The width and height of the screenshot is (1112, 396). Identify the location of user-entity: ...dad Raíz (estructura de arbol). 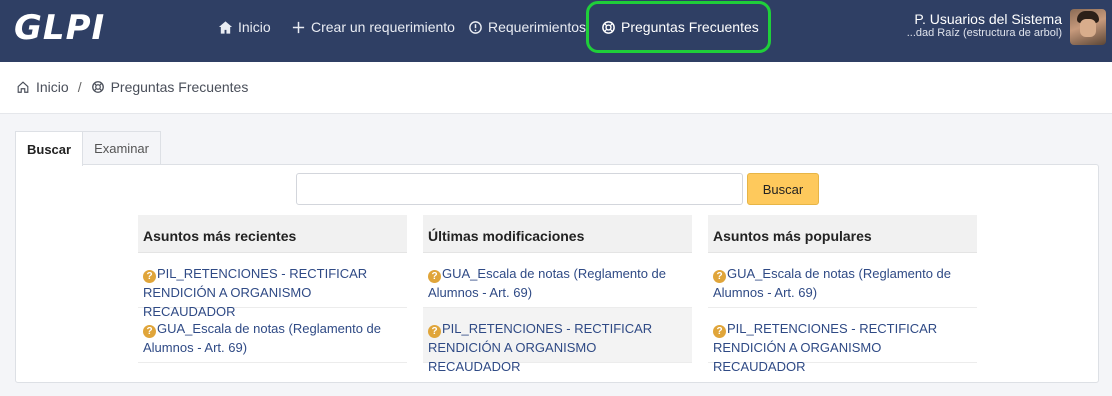
(984, 33).